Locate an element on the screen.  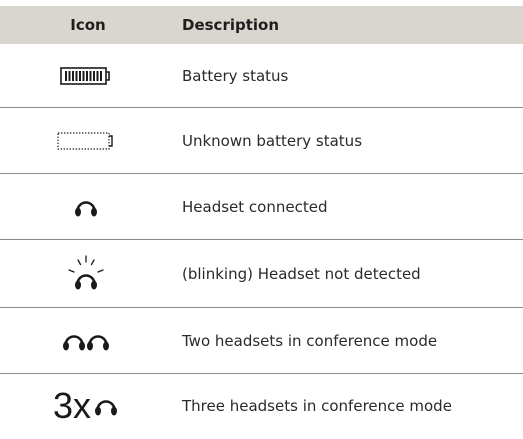
table-header: Icon Description is located at coordinates (261, 25).